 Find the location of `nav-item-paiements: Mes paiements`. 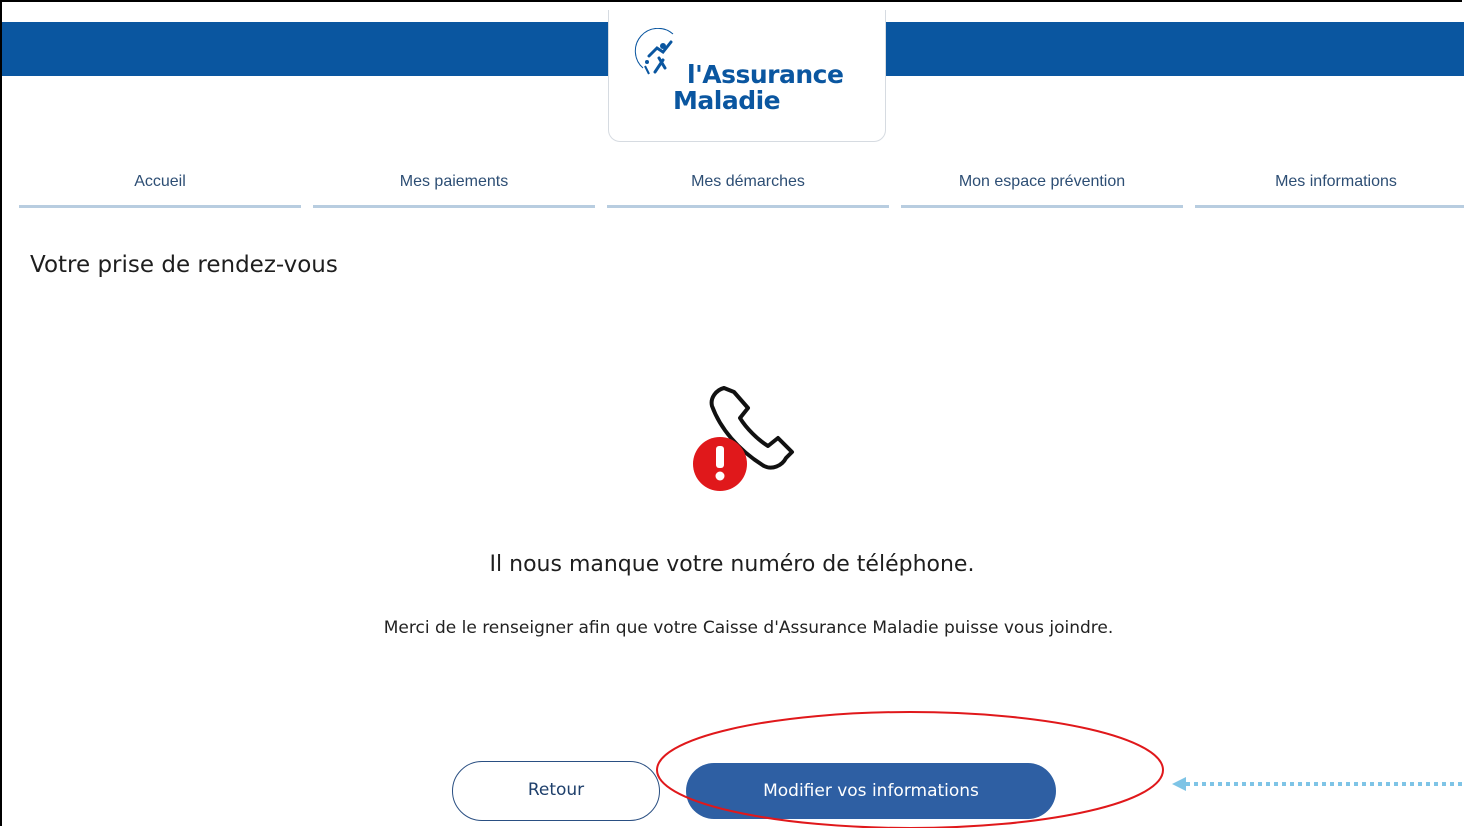

nav-item-paiements: Mes paiements is located at coordinates (454, 184).